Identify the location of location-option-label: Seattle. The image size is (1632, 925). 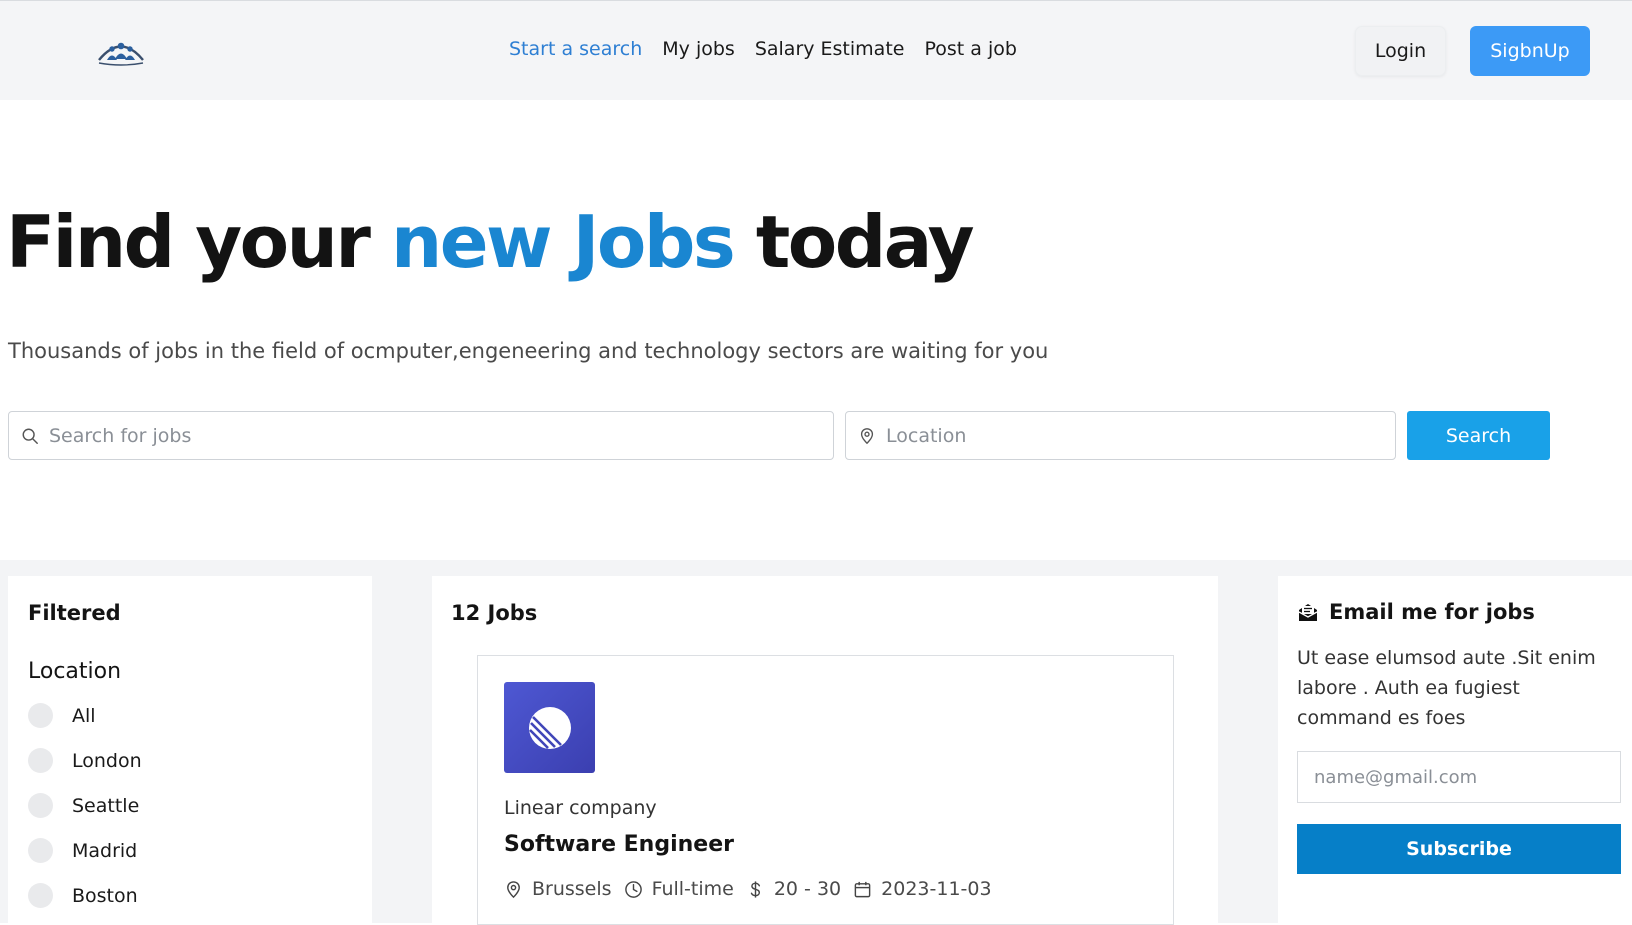
(106, 805).